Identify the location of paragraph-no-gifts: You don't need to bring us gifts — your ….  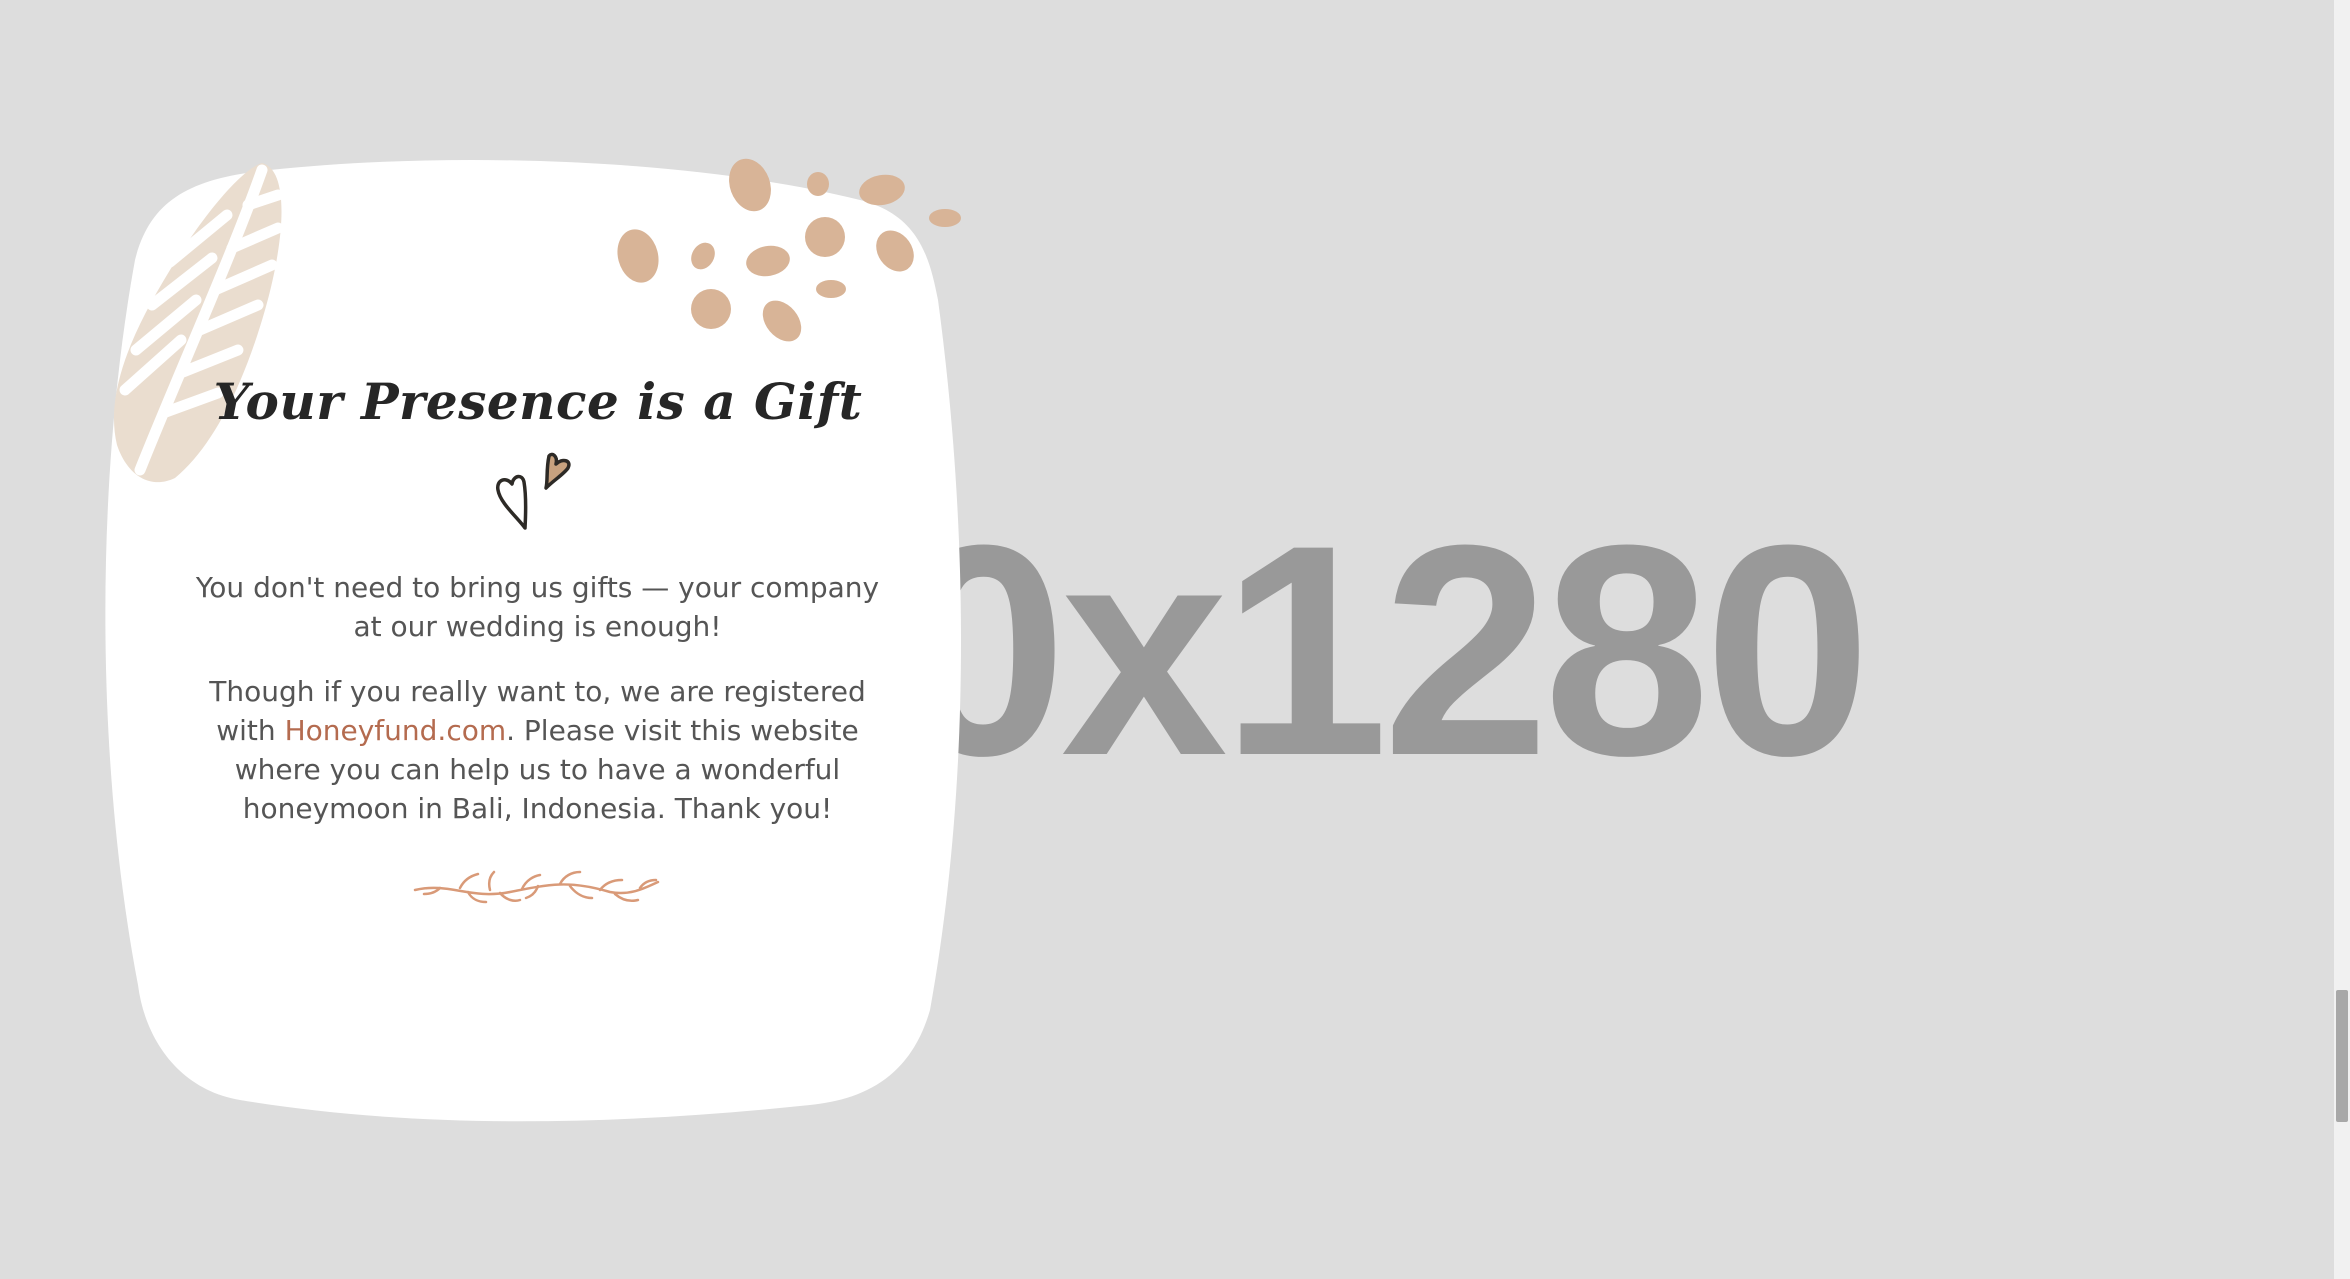
(537, 607).